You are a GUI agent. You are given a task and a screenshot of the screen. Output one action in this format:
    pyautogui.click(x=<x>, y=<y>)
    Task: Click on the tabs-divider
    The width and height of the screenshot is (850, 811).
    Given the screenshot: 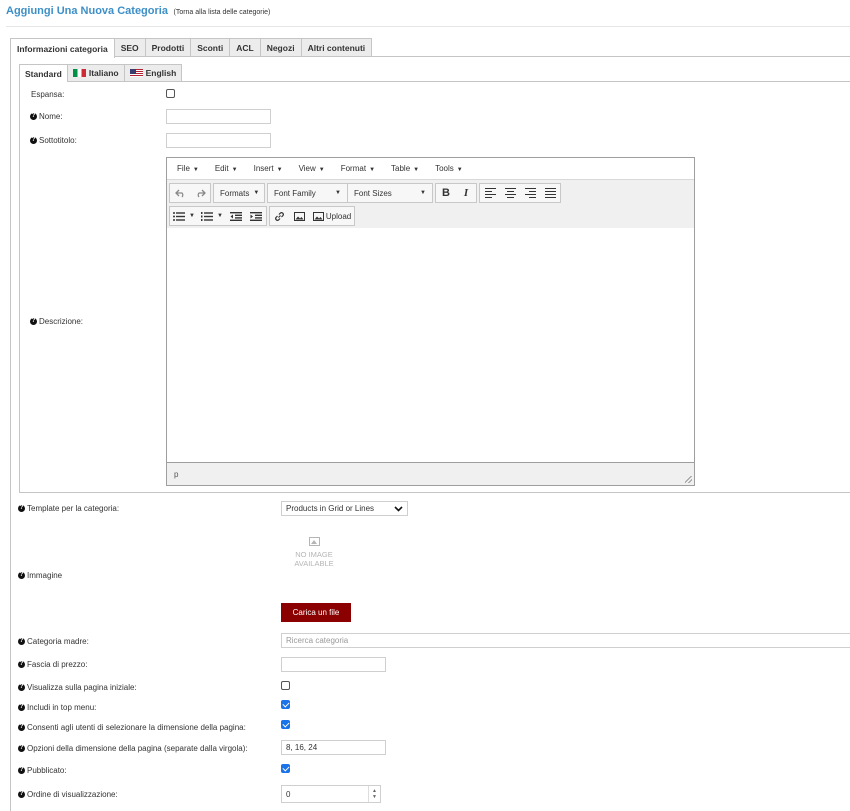 What is the action you would take?
    pyautogui.click(x=430, y=56)
    